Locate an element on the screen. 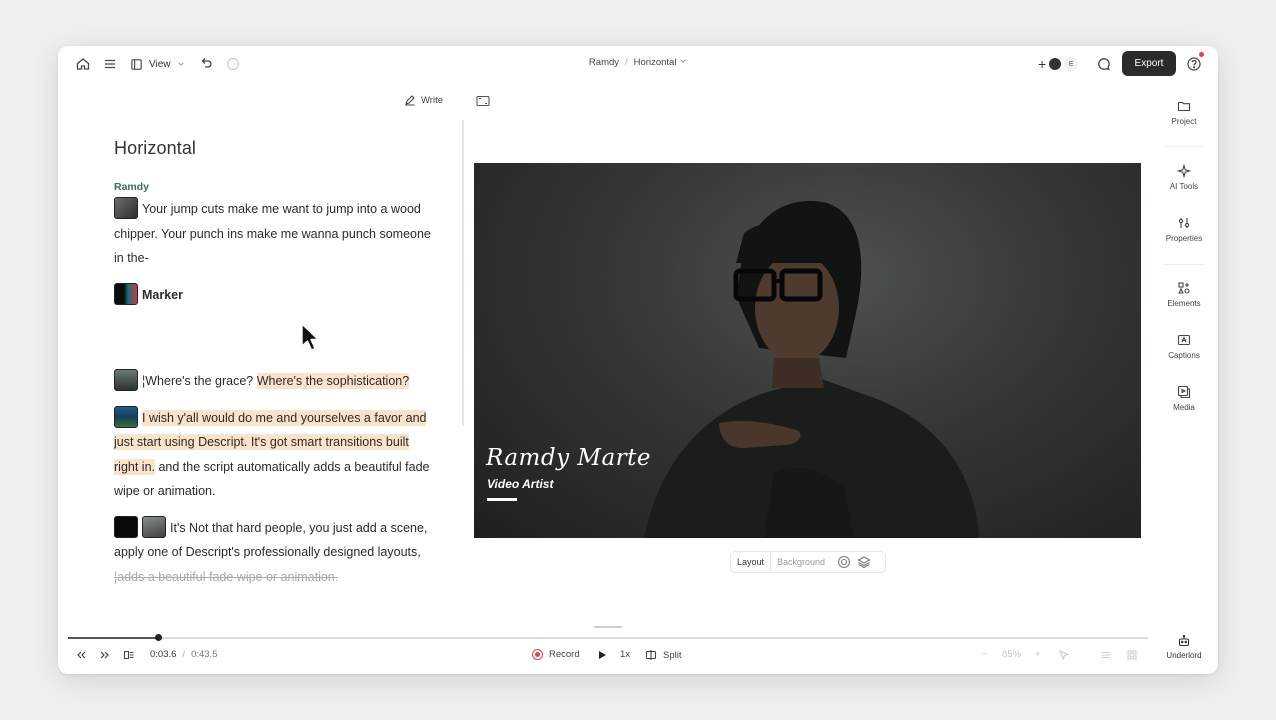  layers-icon is located at coordinates (864, 562).